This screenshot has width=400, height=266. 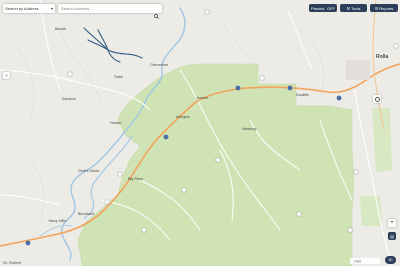 I want to click on search-by-dropdown: Search by Address ▾, so click(x=29, y=8).